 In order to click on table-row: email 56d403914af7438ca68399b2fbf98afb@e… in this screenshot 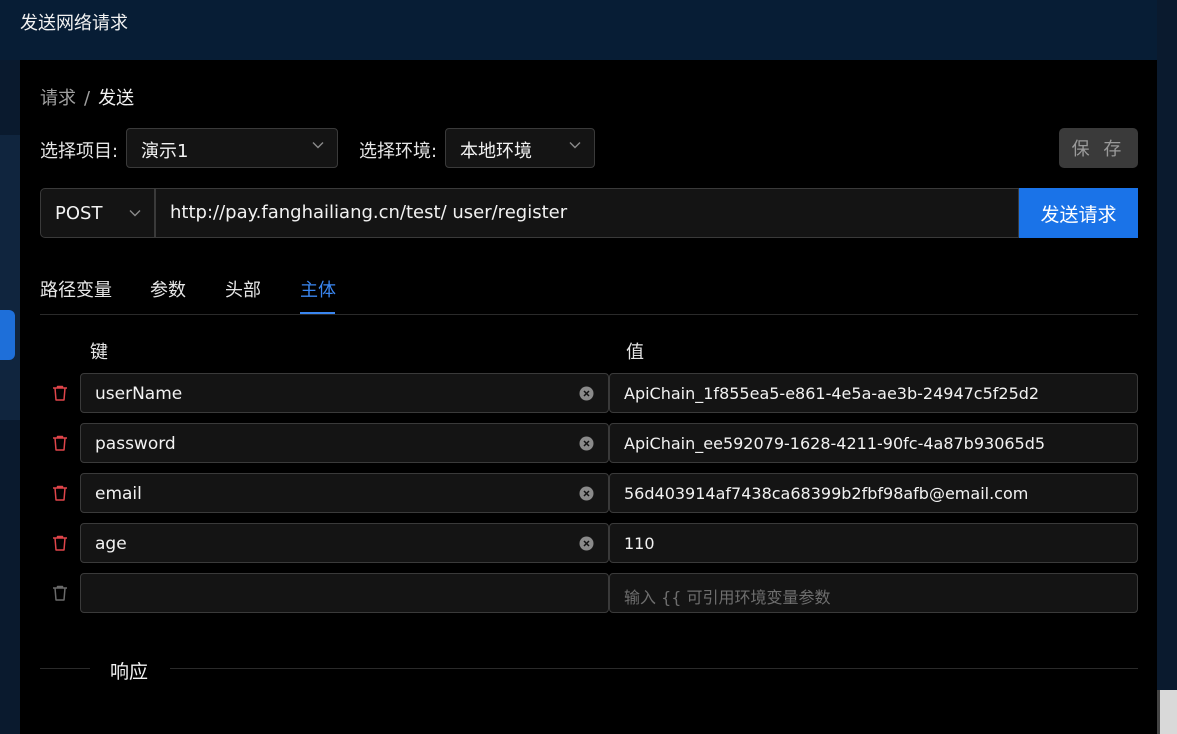, I will do `click(588, 493)`.